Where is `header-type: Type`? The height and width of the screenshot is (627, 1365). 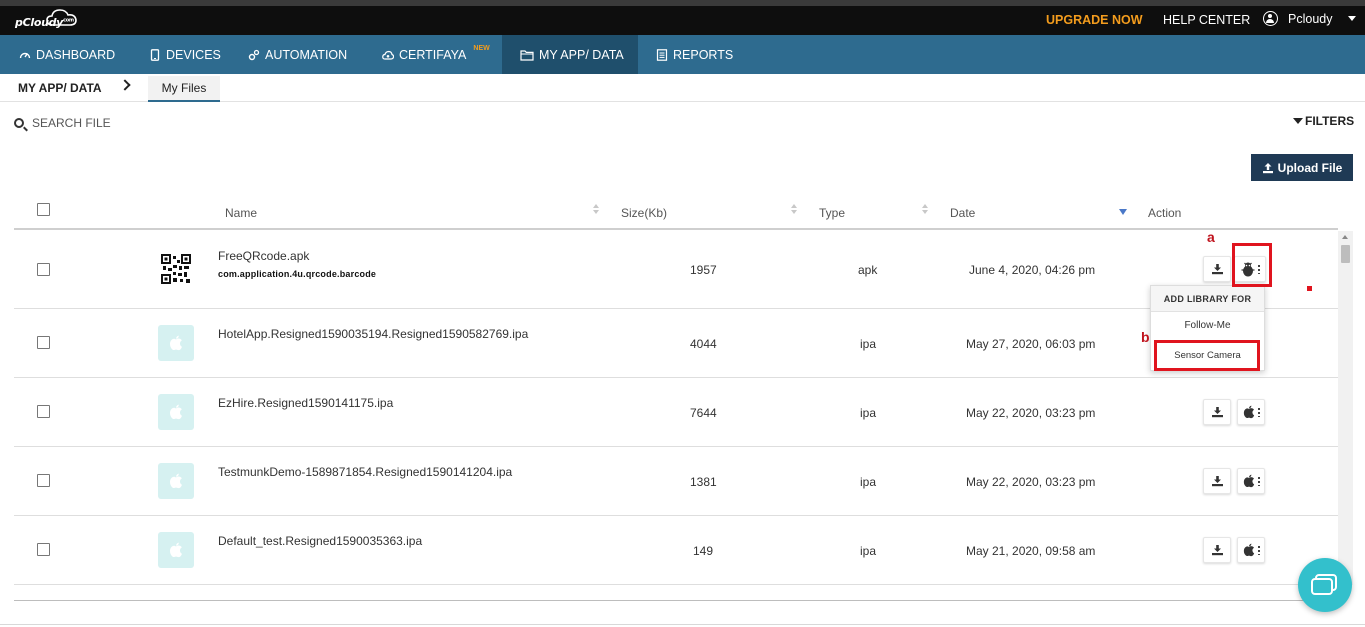 header-type: Type is located at coordinates (832, 213).